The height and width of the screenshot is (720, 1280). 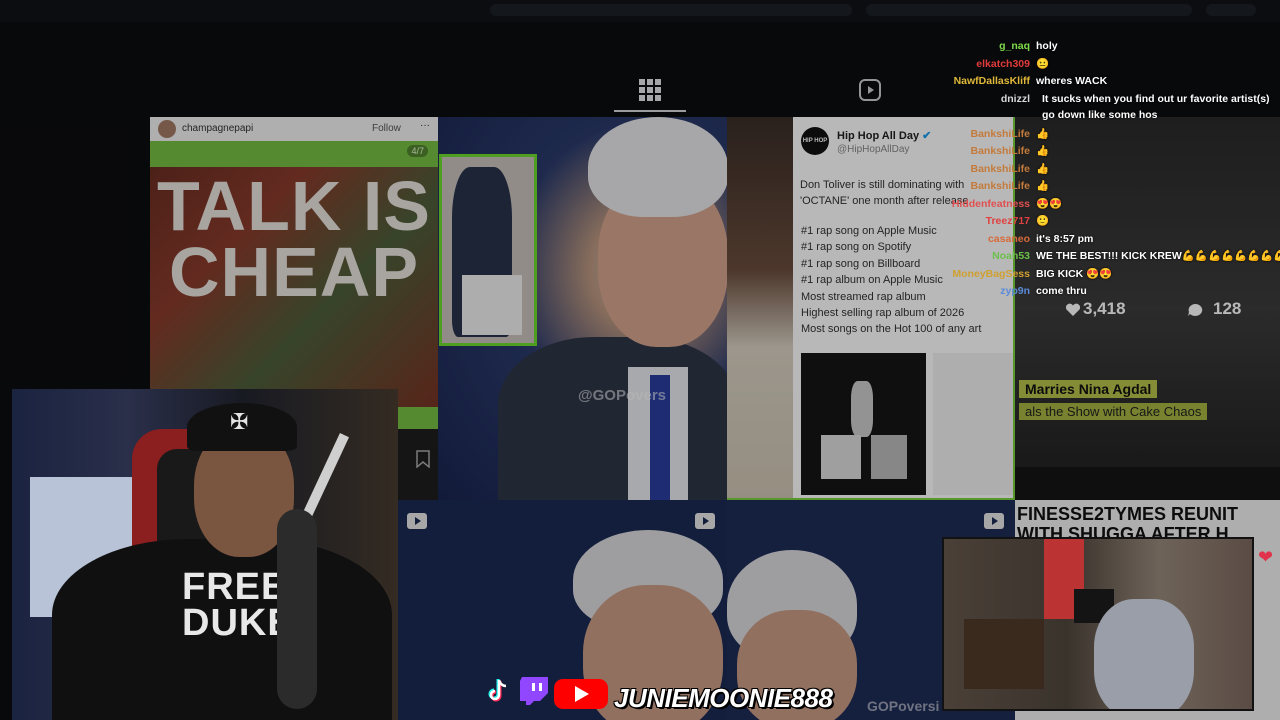 I want to click on profile-tabs, so click(x=760, y=91).